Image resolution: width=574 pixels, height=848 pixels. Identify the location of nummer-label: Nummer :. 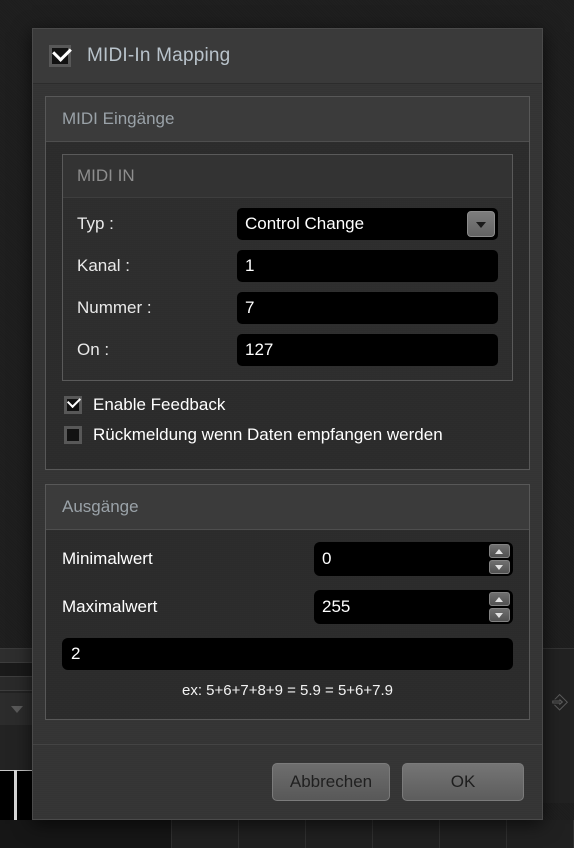
(114, 307).